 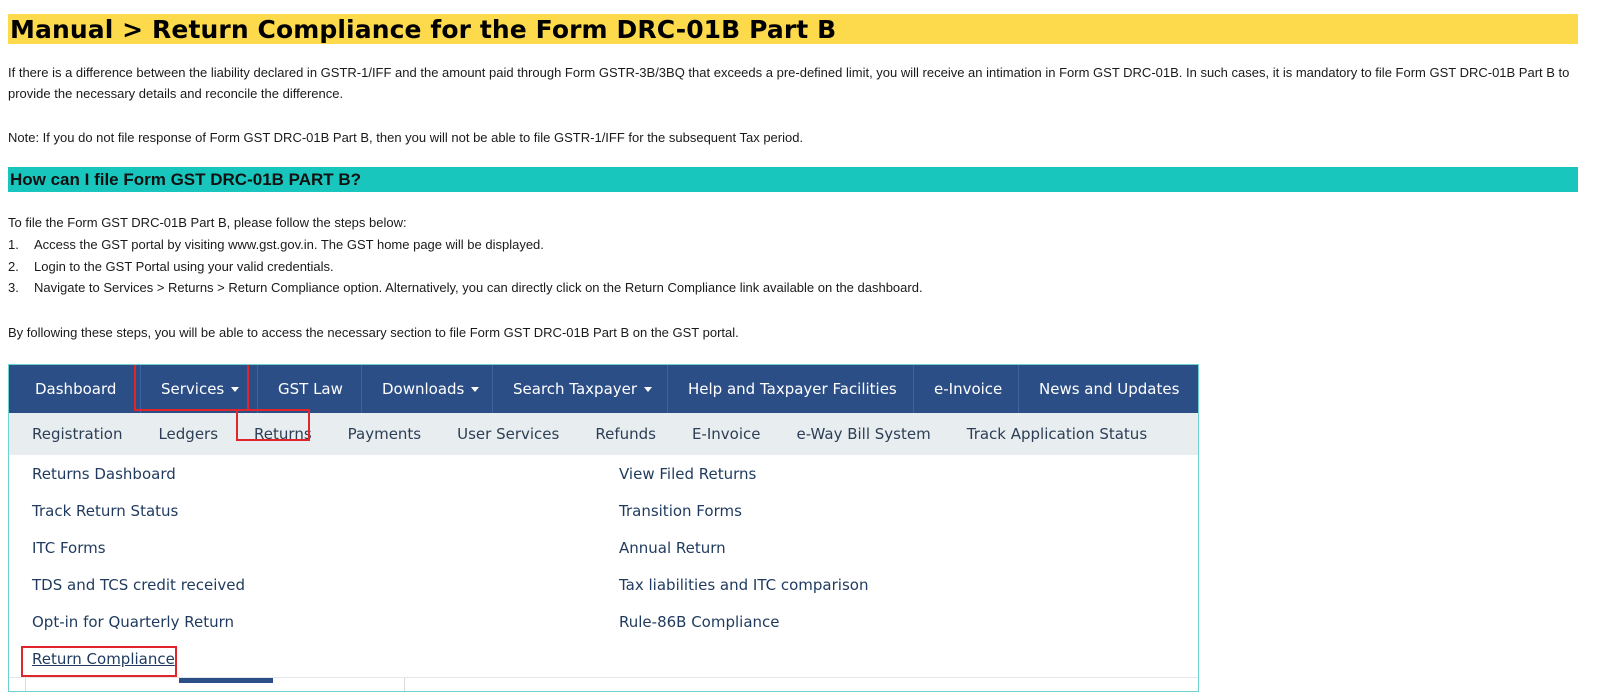 What do you see at coordinates (625, 434) in the screenshot?
I see `subnav-refunds: Refunds` at bounding box center [625, 434].